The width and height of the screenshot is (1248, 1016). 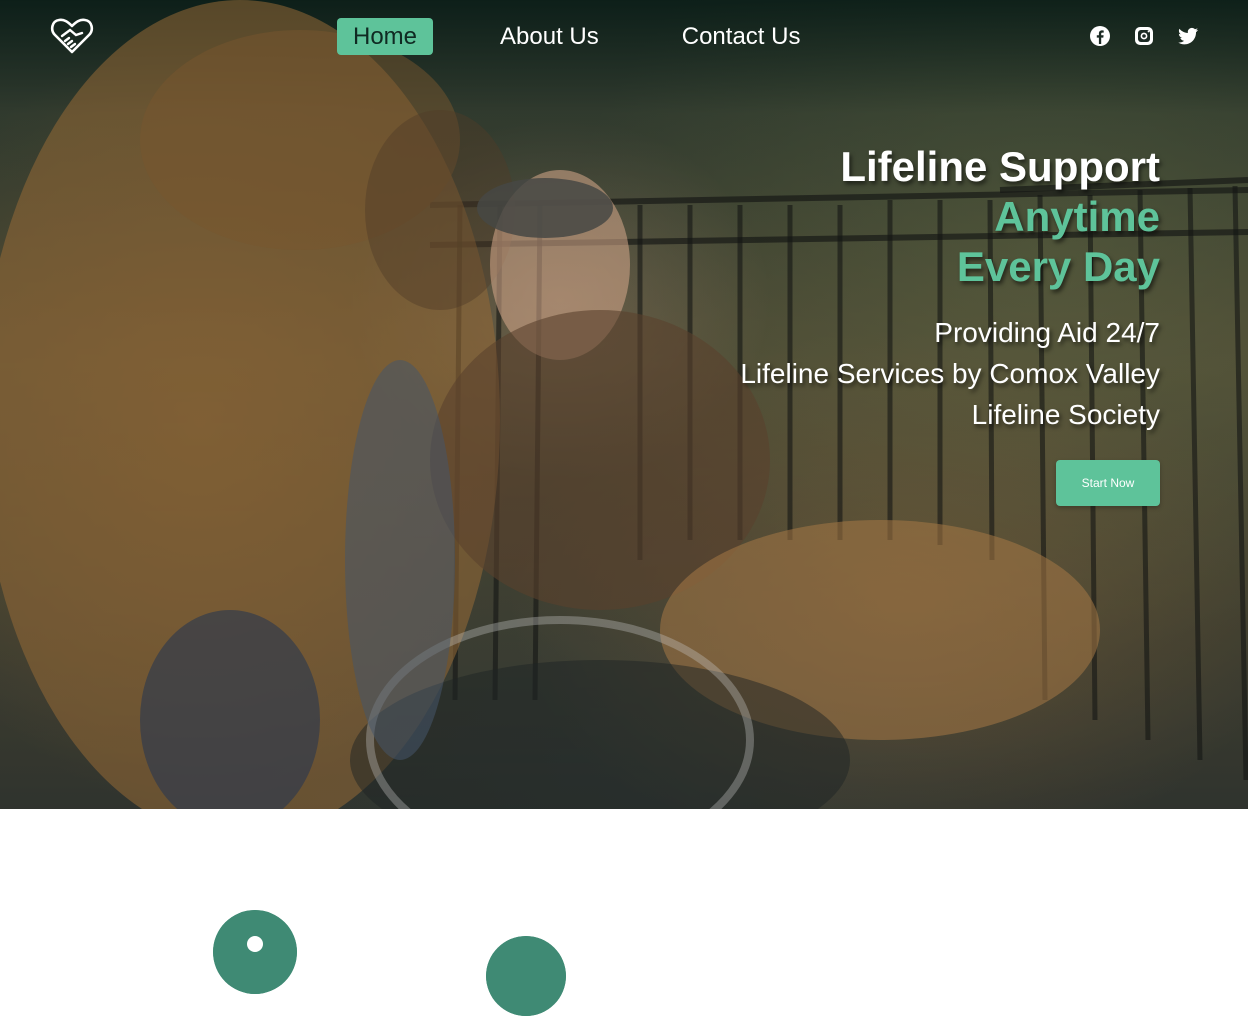 I want to click on nav-links: Home About Us Contact Us, so click(x=602, y=36).